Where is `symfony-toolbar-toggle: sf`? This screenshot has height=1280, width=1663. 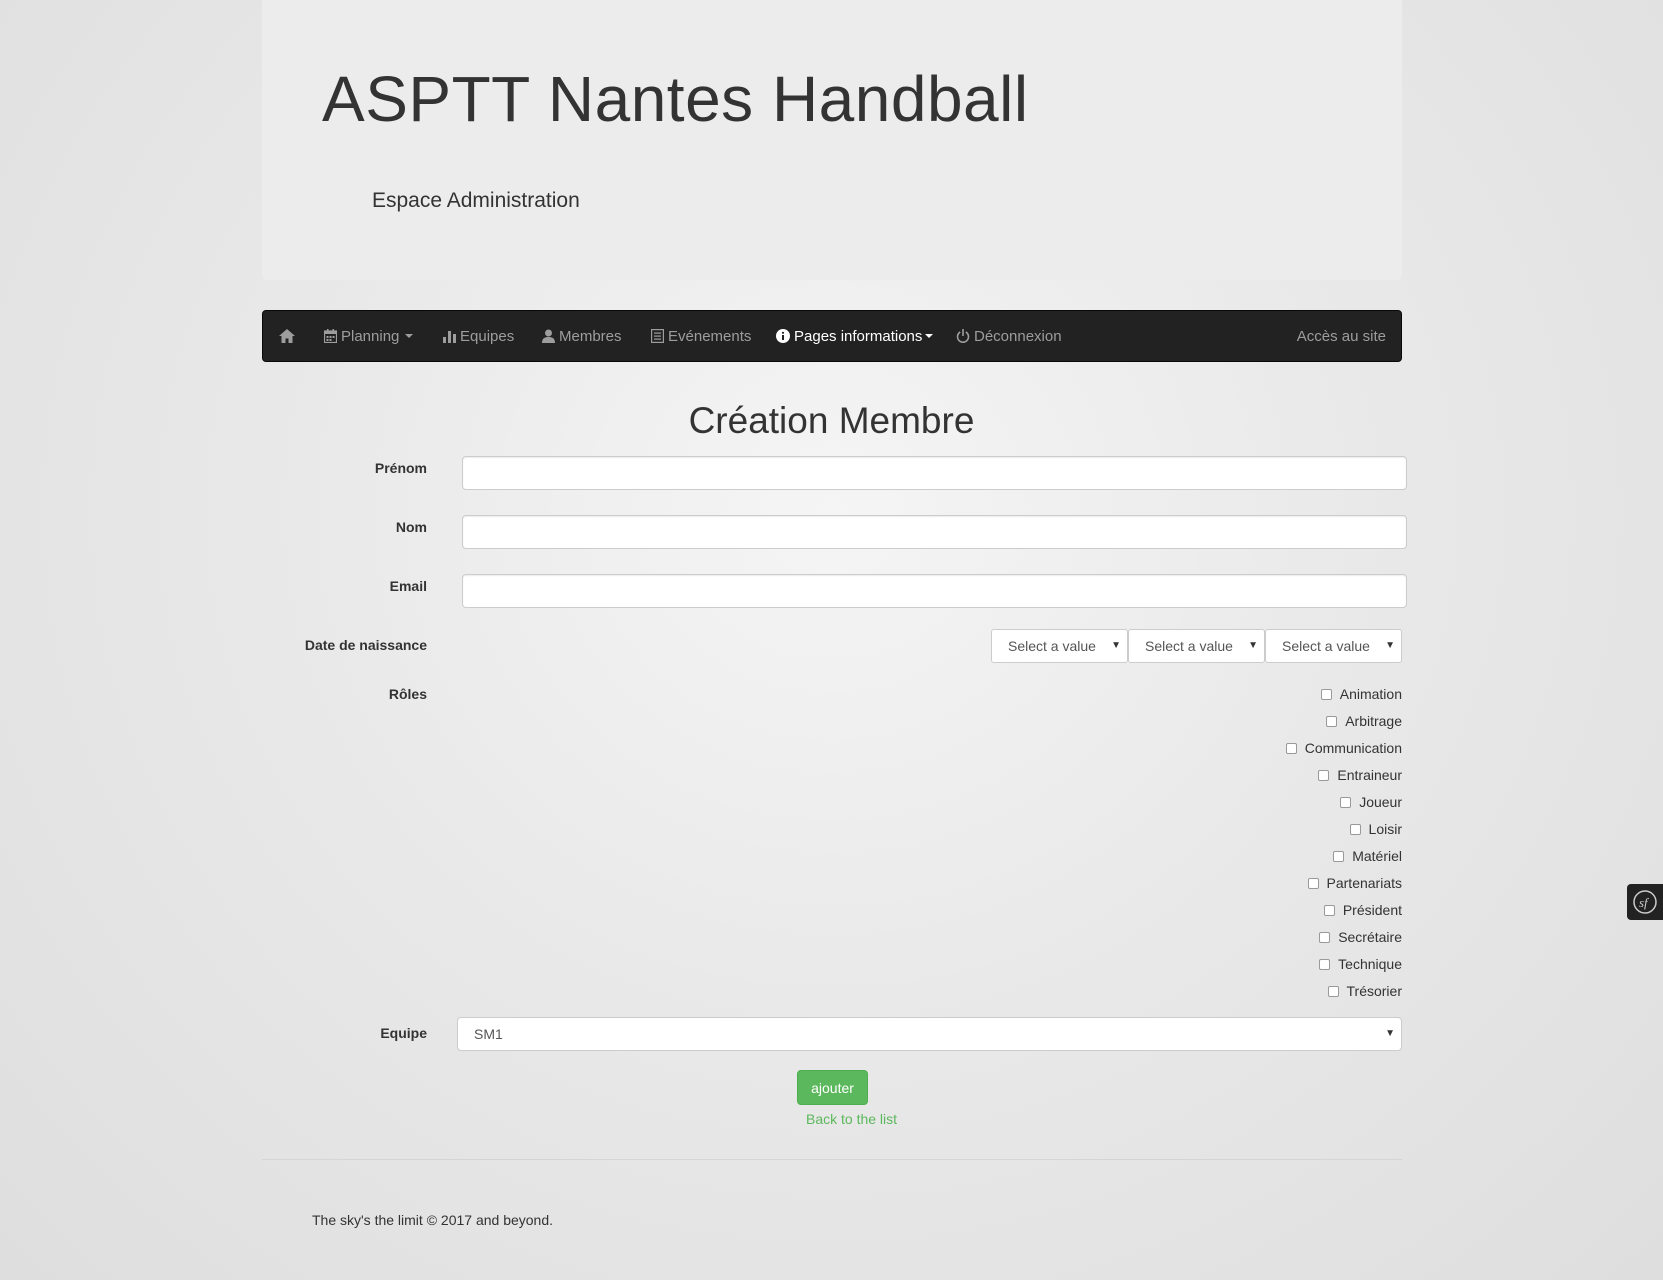
symfony-toolbar-toggle: sf is located at coordinates (1645, 902).